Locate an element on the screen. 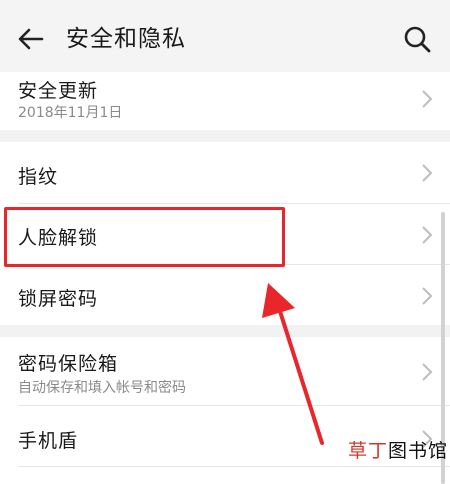  watermark: 草丁图书馆 is located at coordinates (398, 449).